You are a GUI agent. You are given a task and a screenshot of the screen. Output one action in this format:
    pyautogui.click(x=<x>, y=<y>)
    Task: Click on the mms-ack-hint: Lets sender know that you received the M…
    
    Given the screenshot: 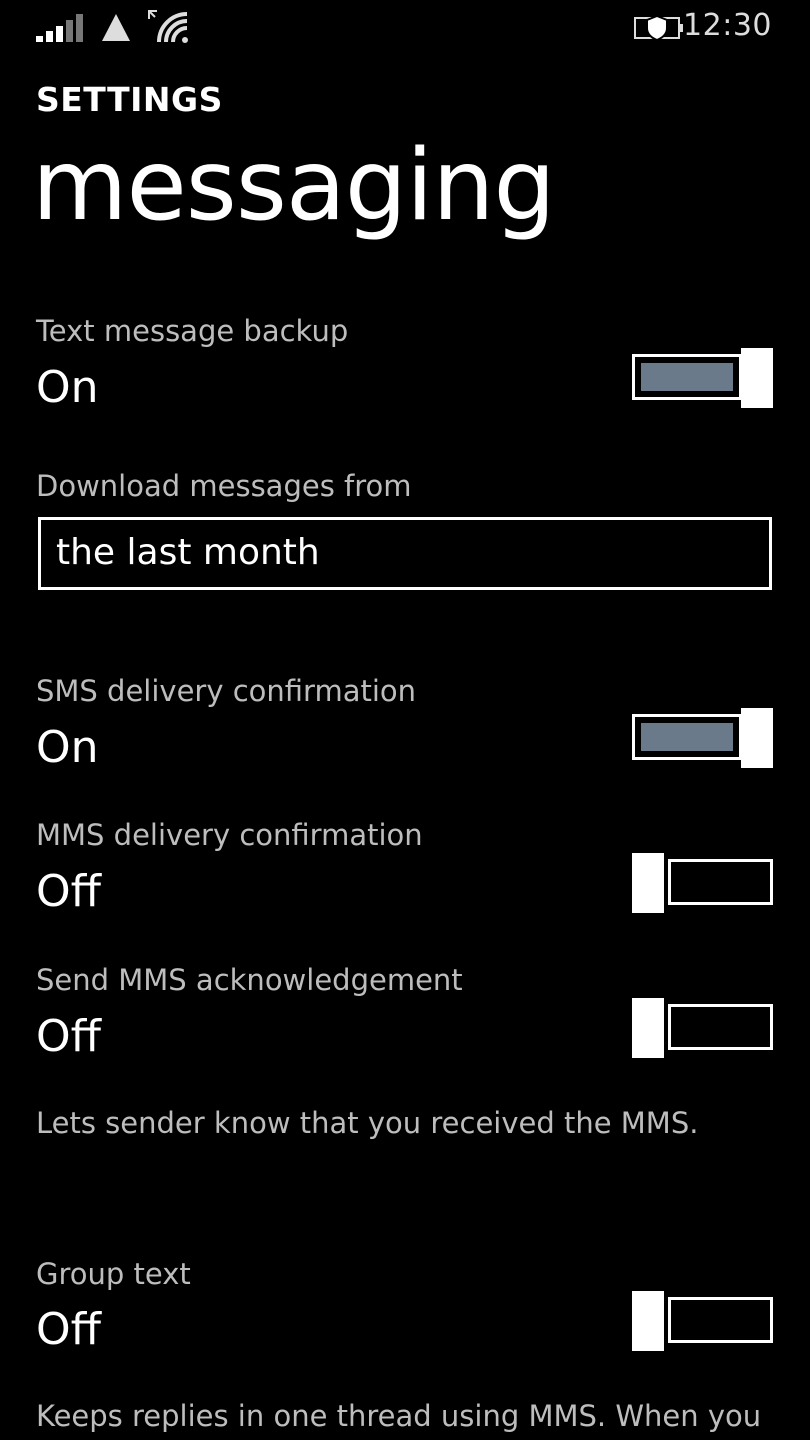 What is the action you would take?
    pyautogui.click(x=367, y=1123)
    